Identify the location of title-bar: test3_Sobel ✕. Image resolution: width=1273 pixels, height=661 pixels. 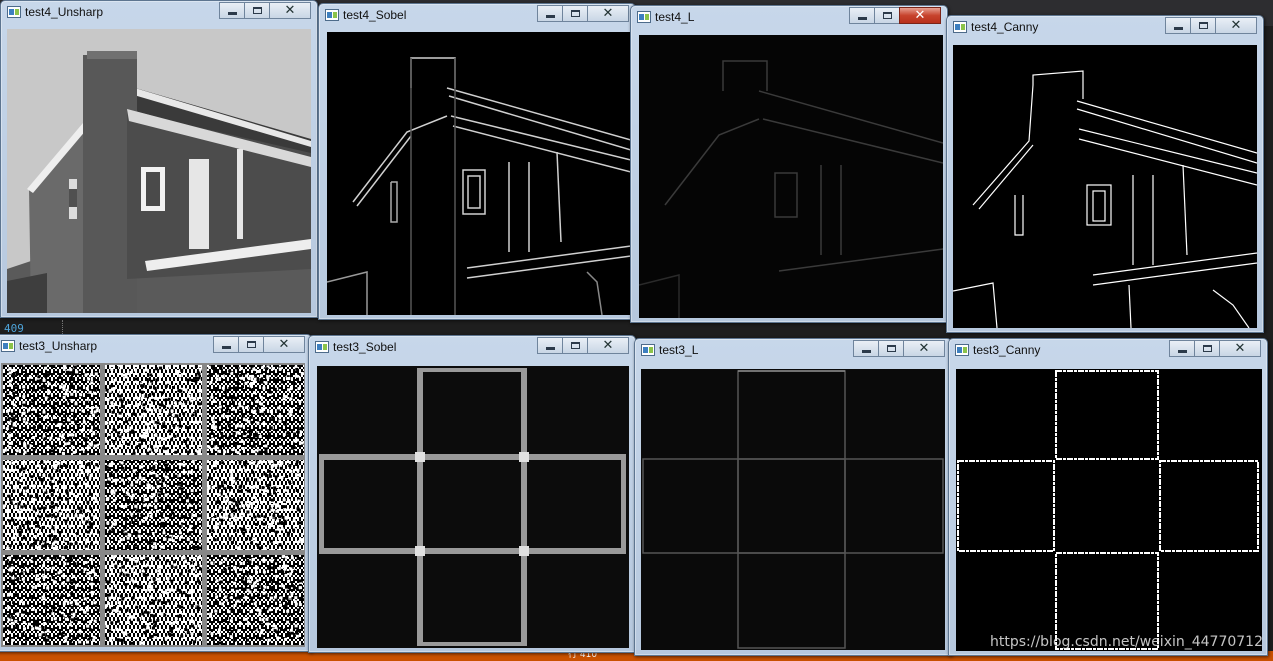
(472, 348).